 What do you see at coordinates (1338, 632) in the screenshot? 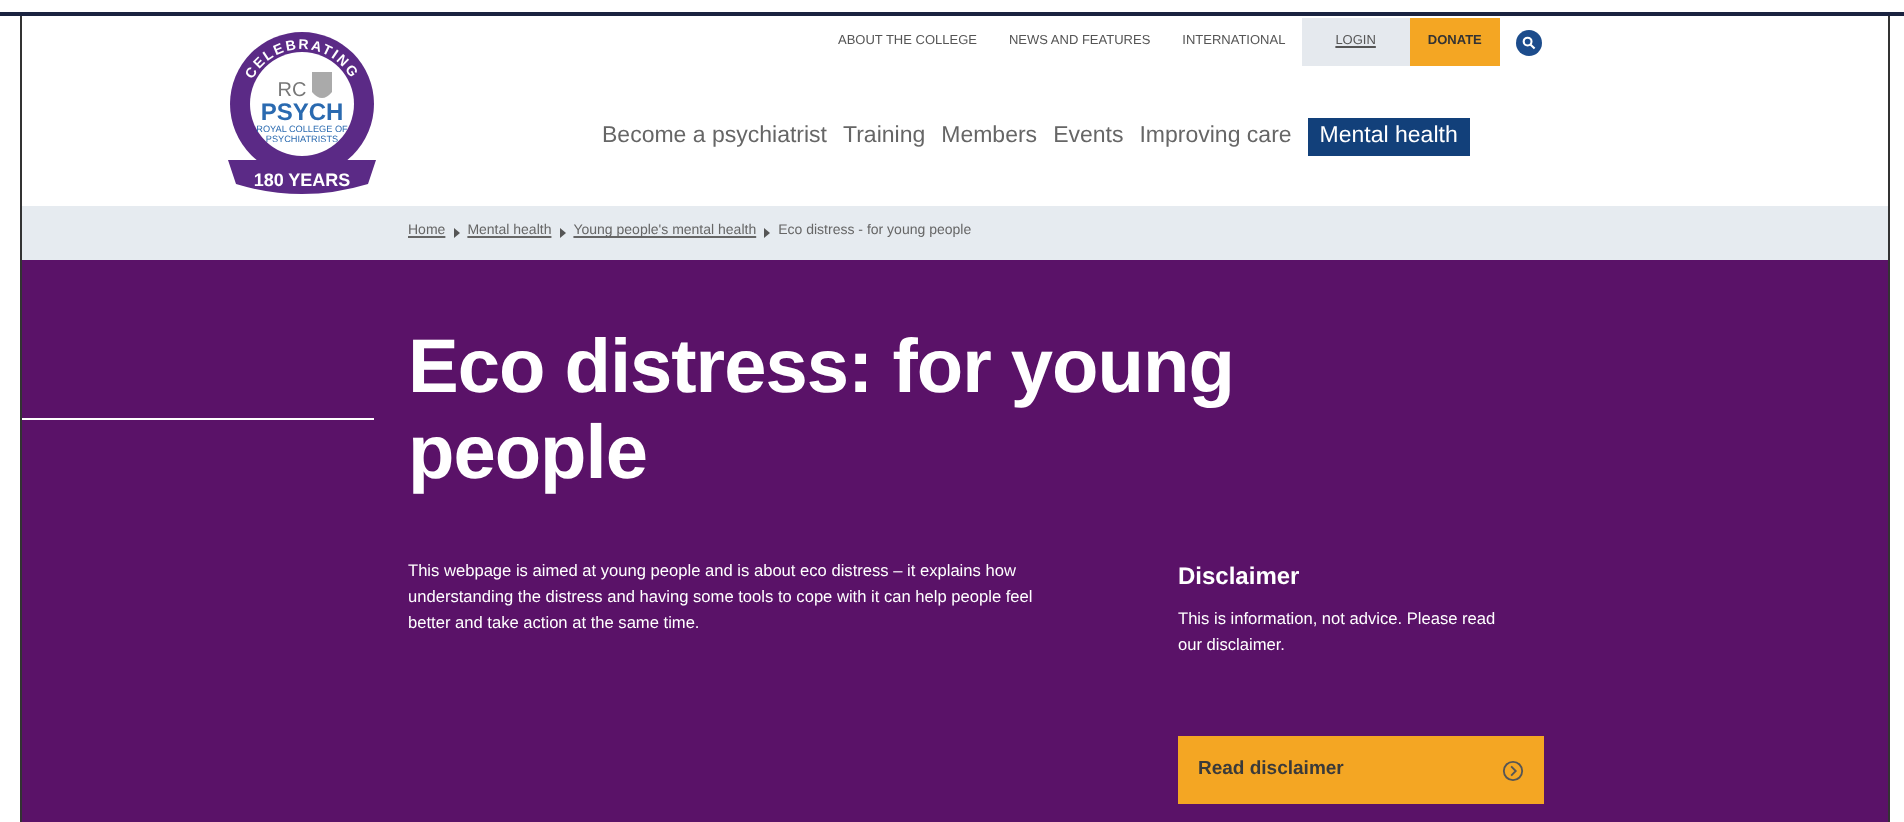
I see `disclaimer-text: This is information, not advice. Please read our disclaimer.` at bounding box center [1338, 632].